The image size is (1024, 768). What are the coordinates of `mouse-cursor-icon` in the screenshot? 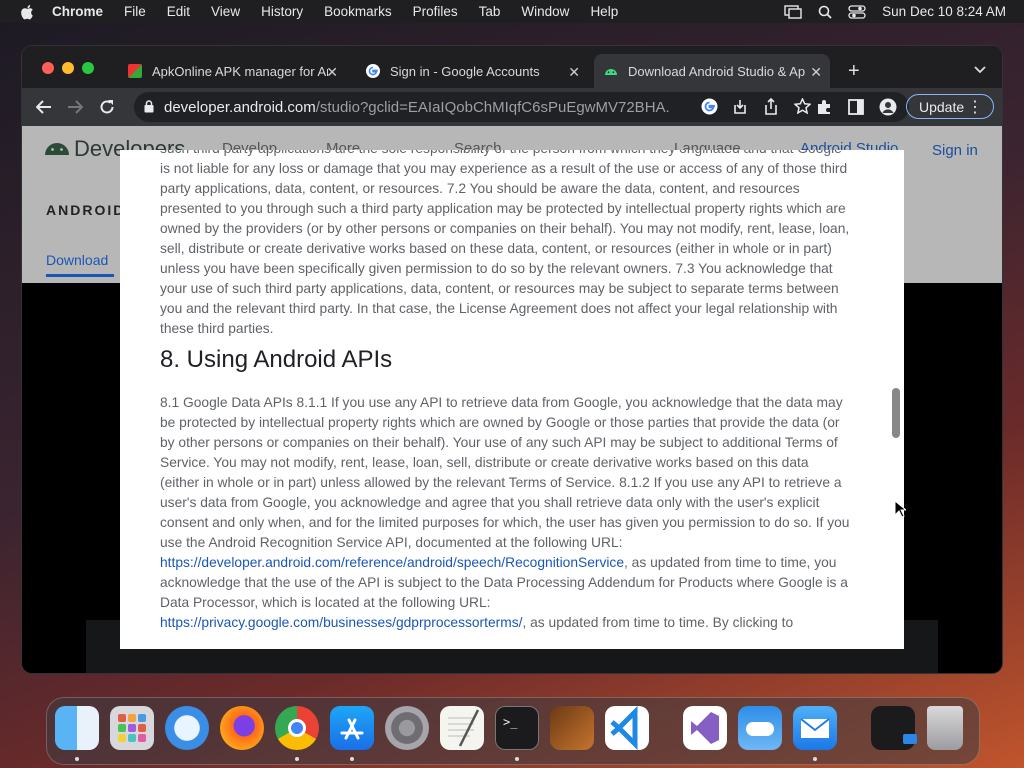 It's located at (900, 509).